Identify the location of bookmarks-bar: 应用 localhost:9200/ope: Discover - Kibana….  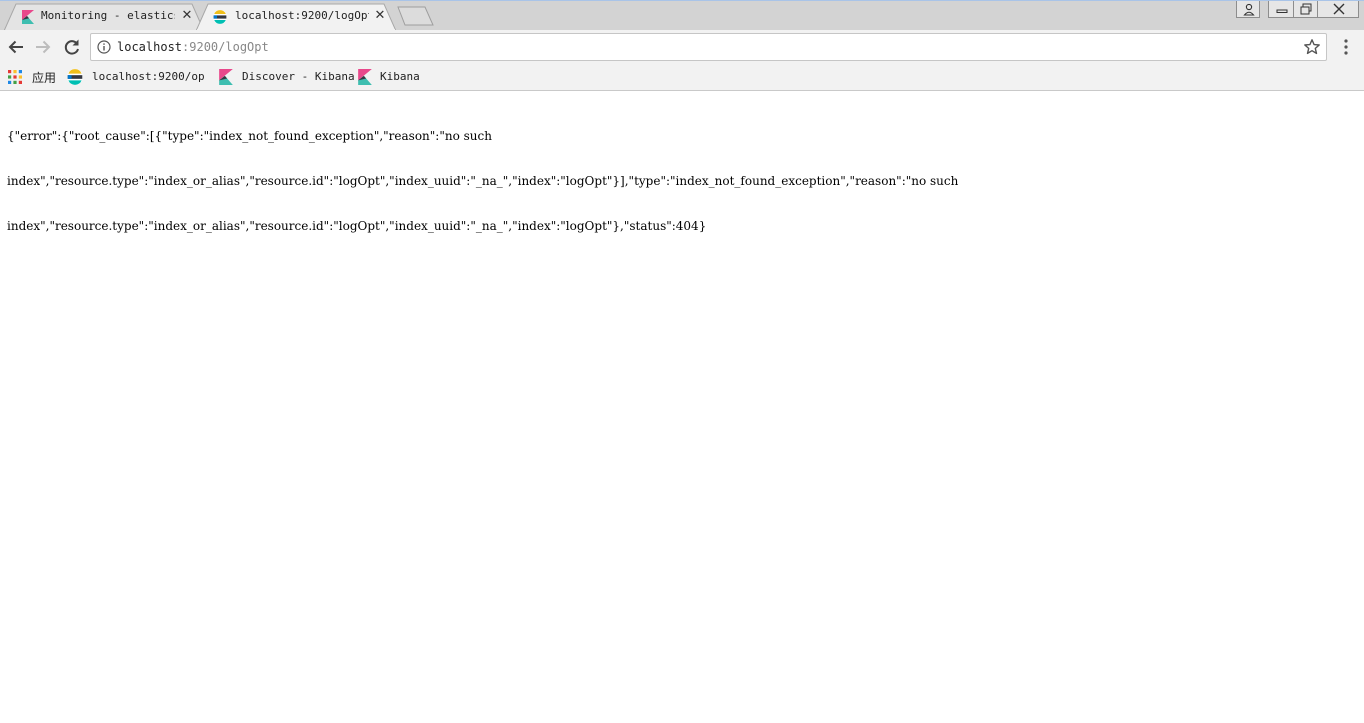
(682, 77).